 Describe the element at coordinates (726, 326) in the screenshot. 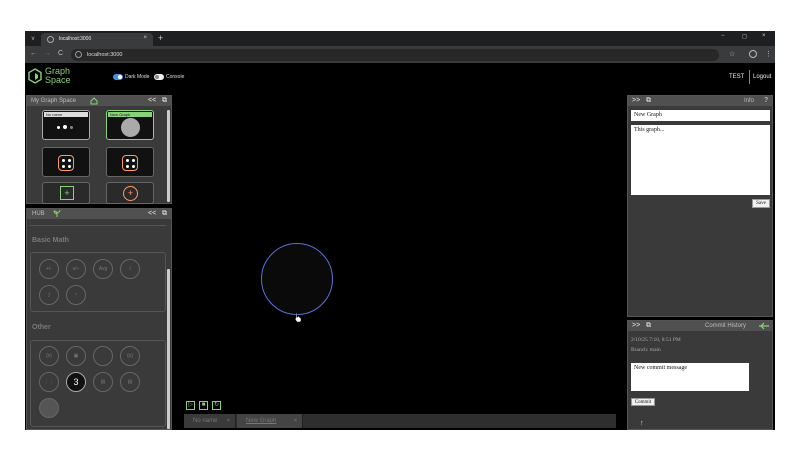

I see `commit-history-title: Commit History` at that location.